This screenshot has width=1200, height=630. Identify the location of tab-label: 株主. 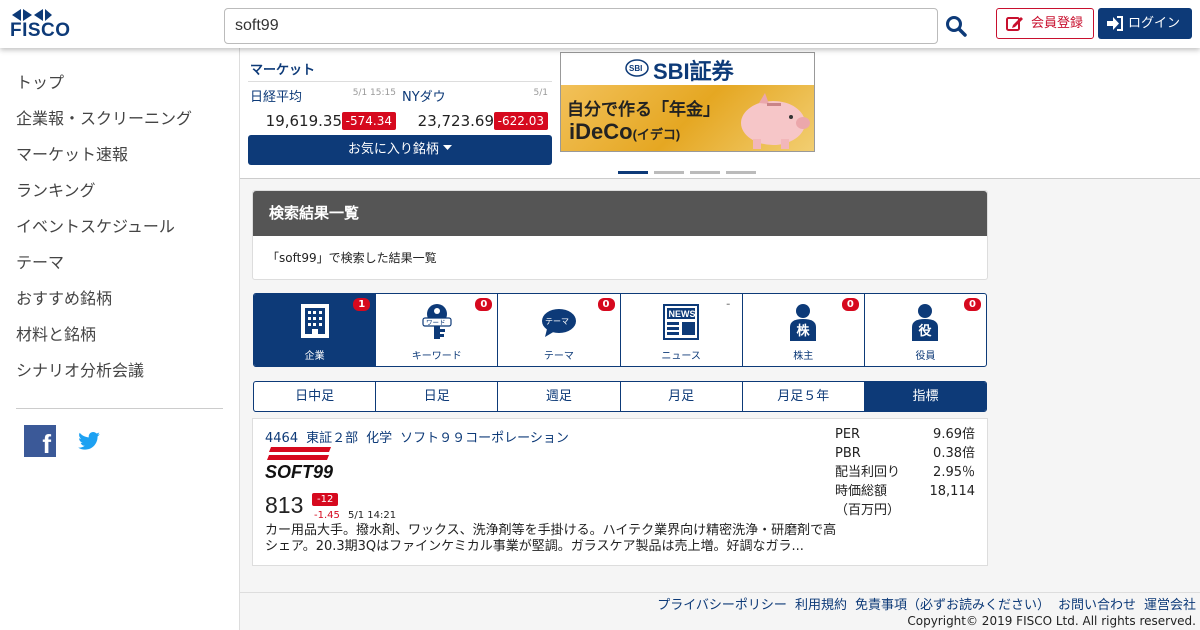
(803, 356).